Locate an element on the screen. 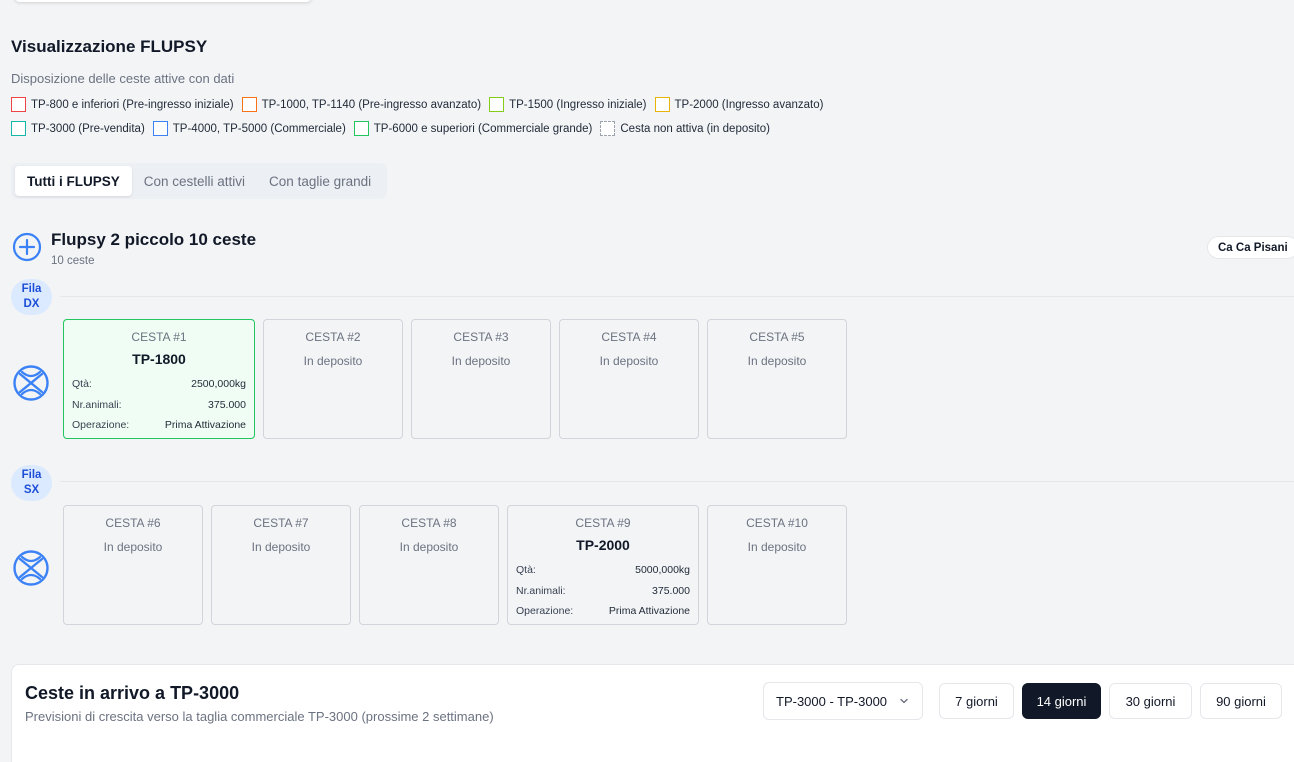 The image size is (1294, 762). basket-card-3: CESTA #3 In deposito is located at coordinates (481, 379).